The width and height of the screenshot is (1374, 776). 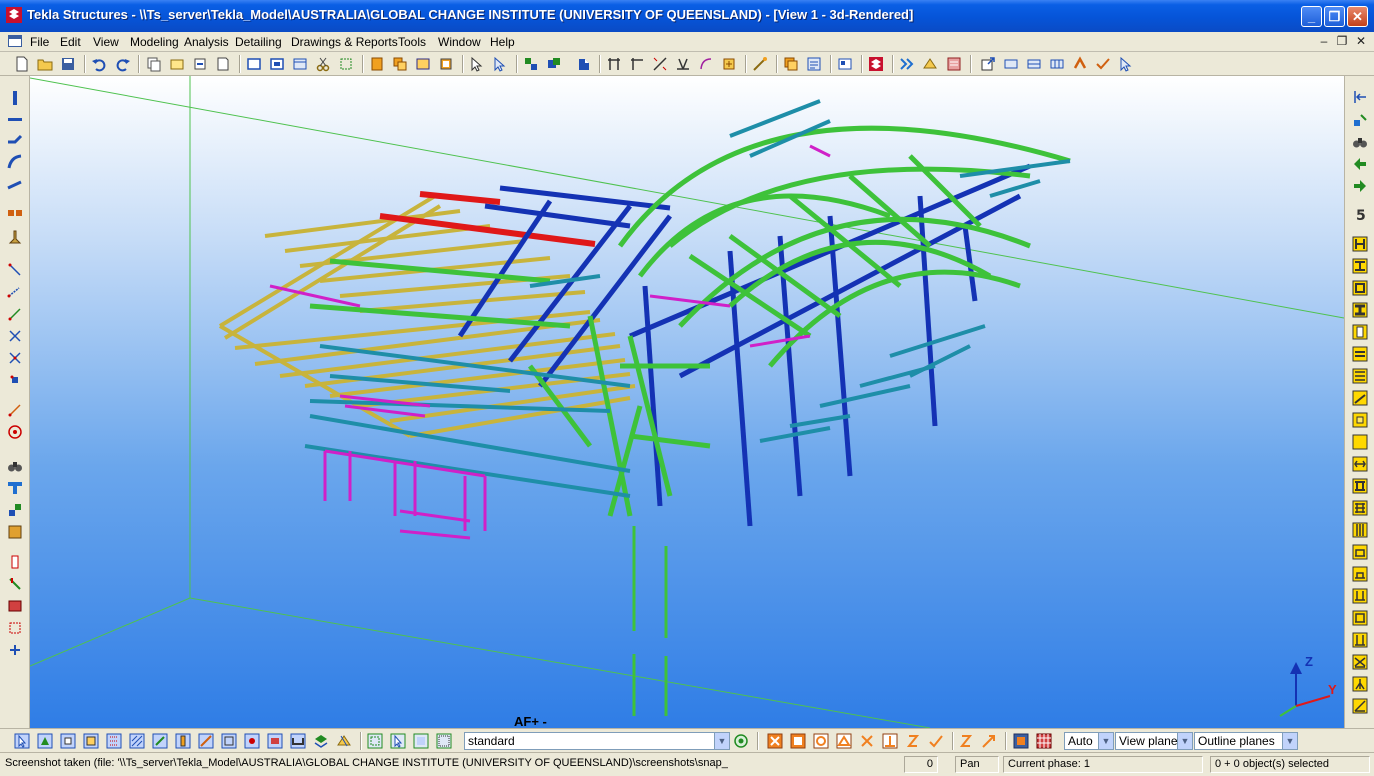 I want to click on snap-reference-lines-icon, so click(x=775, y=741).